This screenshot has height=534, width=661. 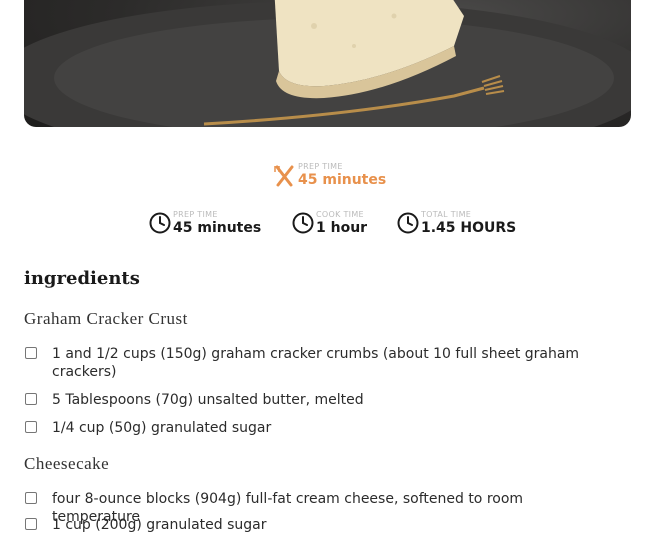 I want to click on total-time-label: TOTAL TIME, so click(x=446, y=214).